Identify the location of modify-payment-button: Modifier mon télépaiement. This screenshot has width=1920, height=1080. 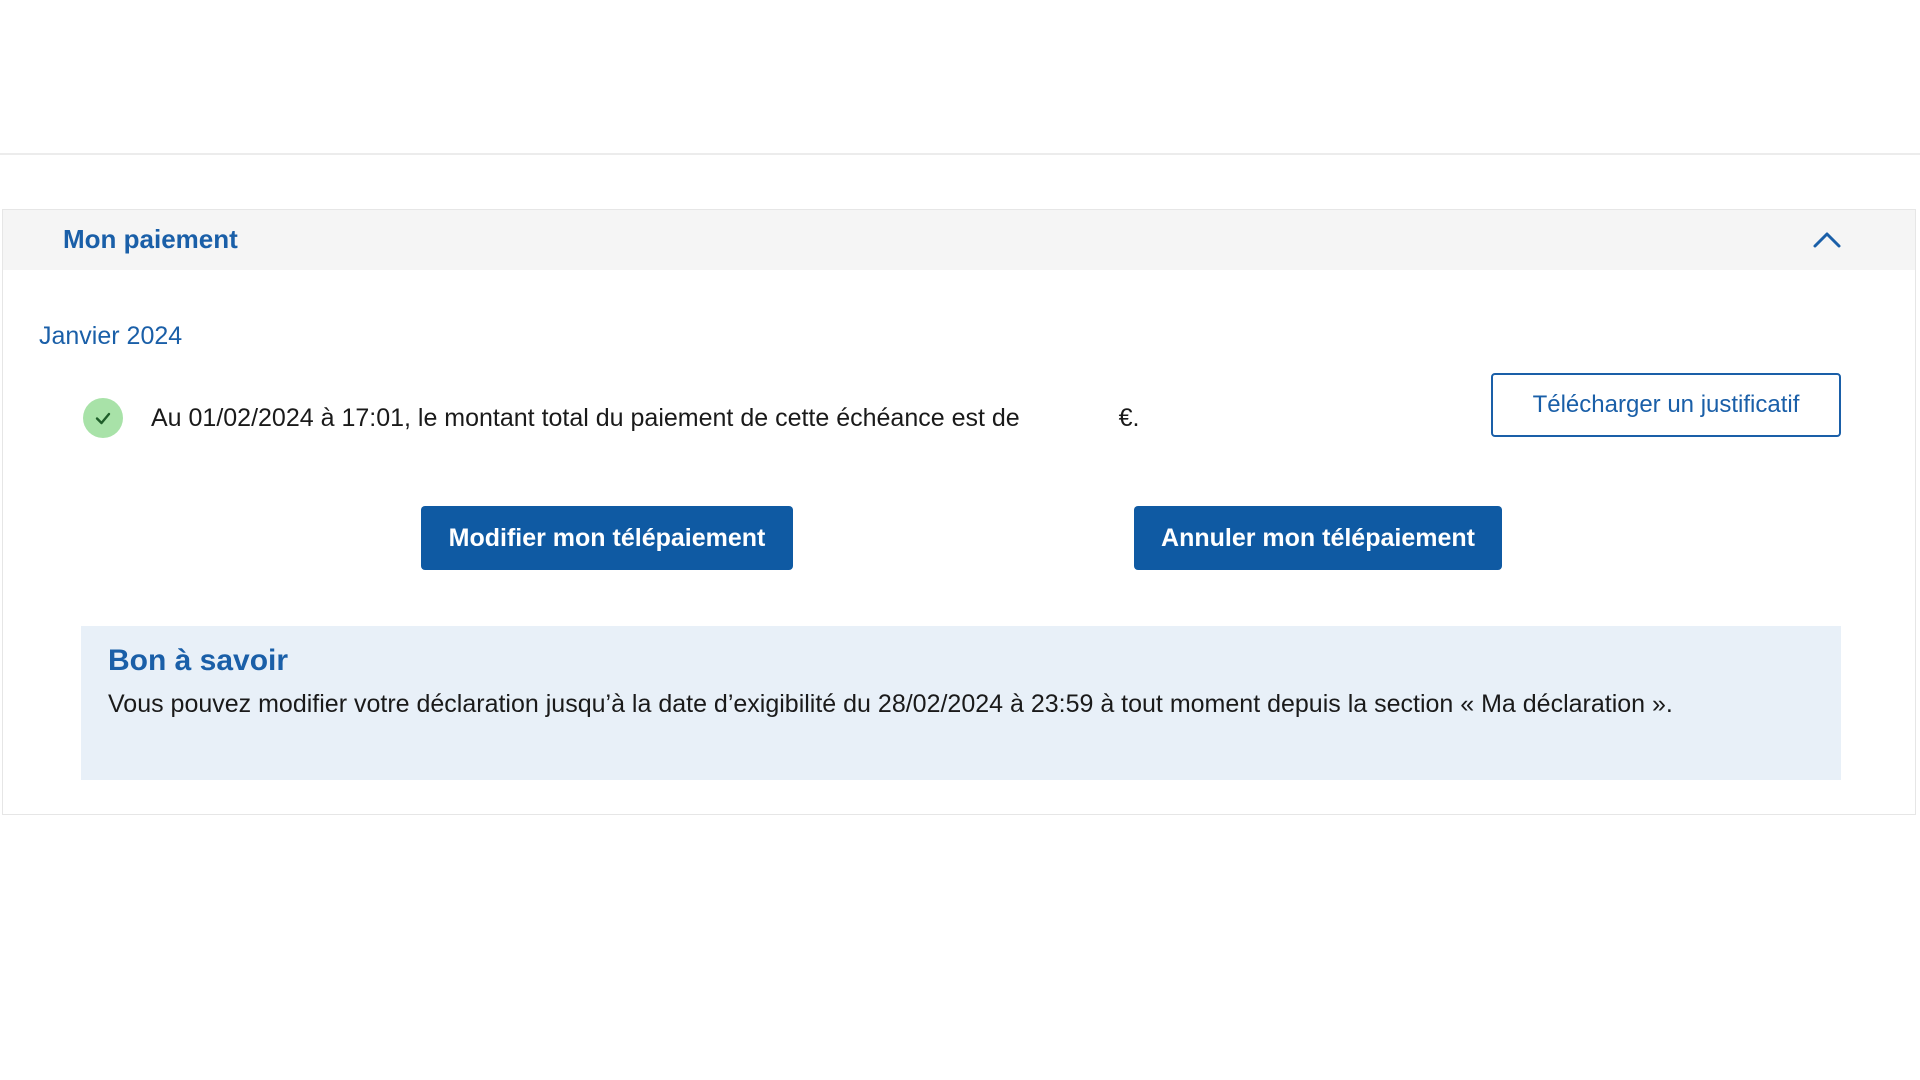
(607, 538).